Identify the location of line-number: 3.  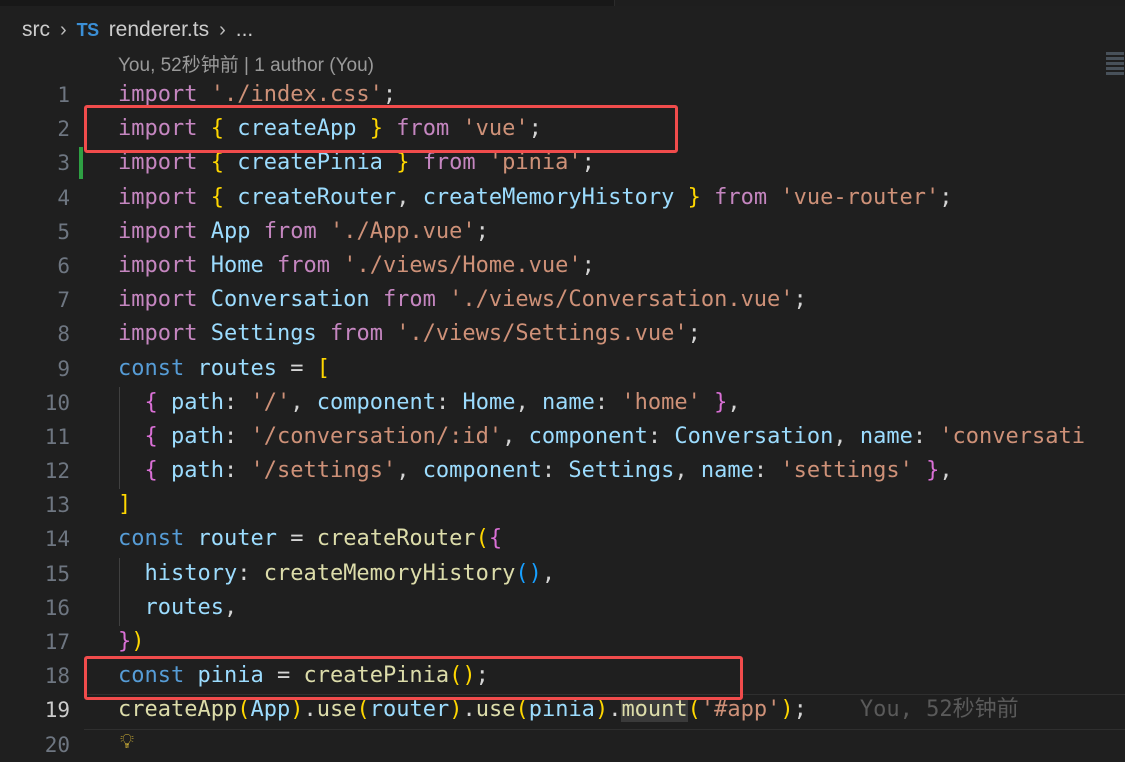
(63, 163).